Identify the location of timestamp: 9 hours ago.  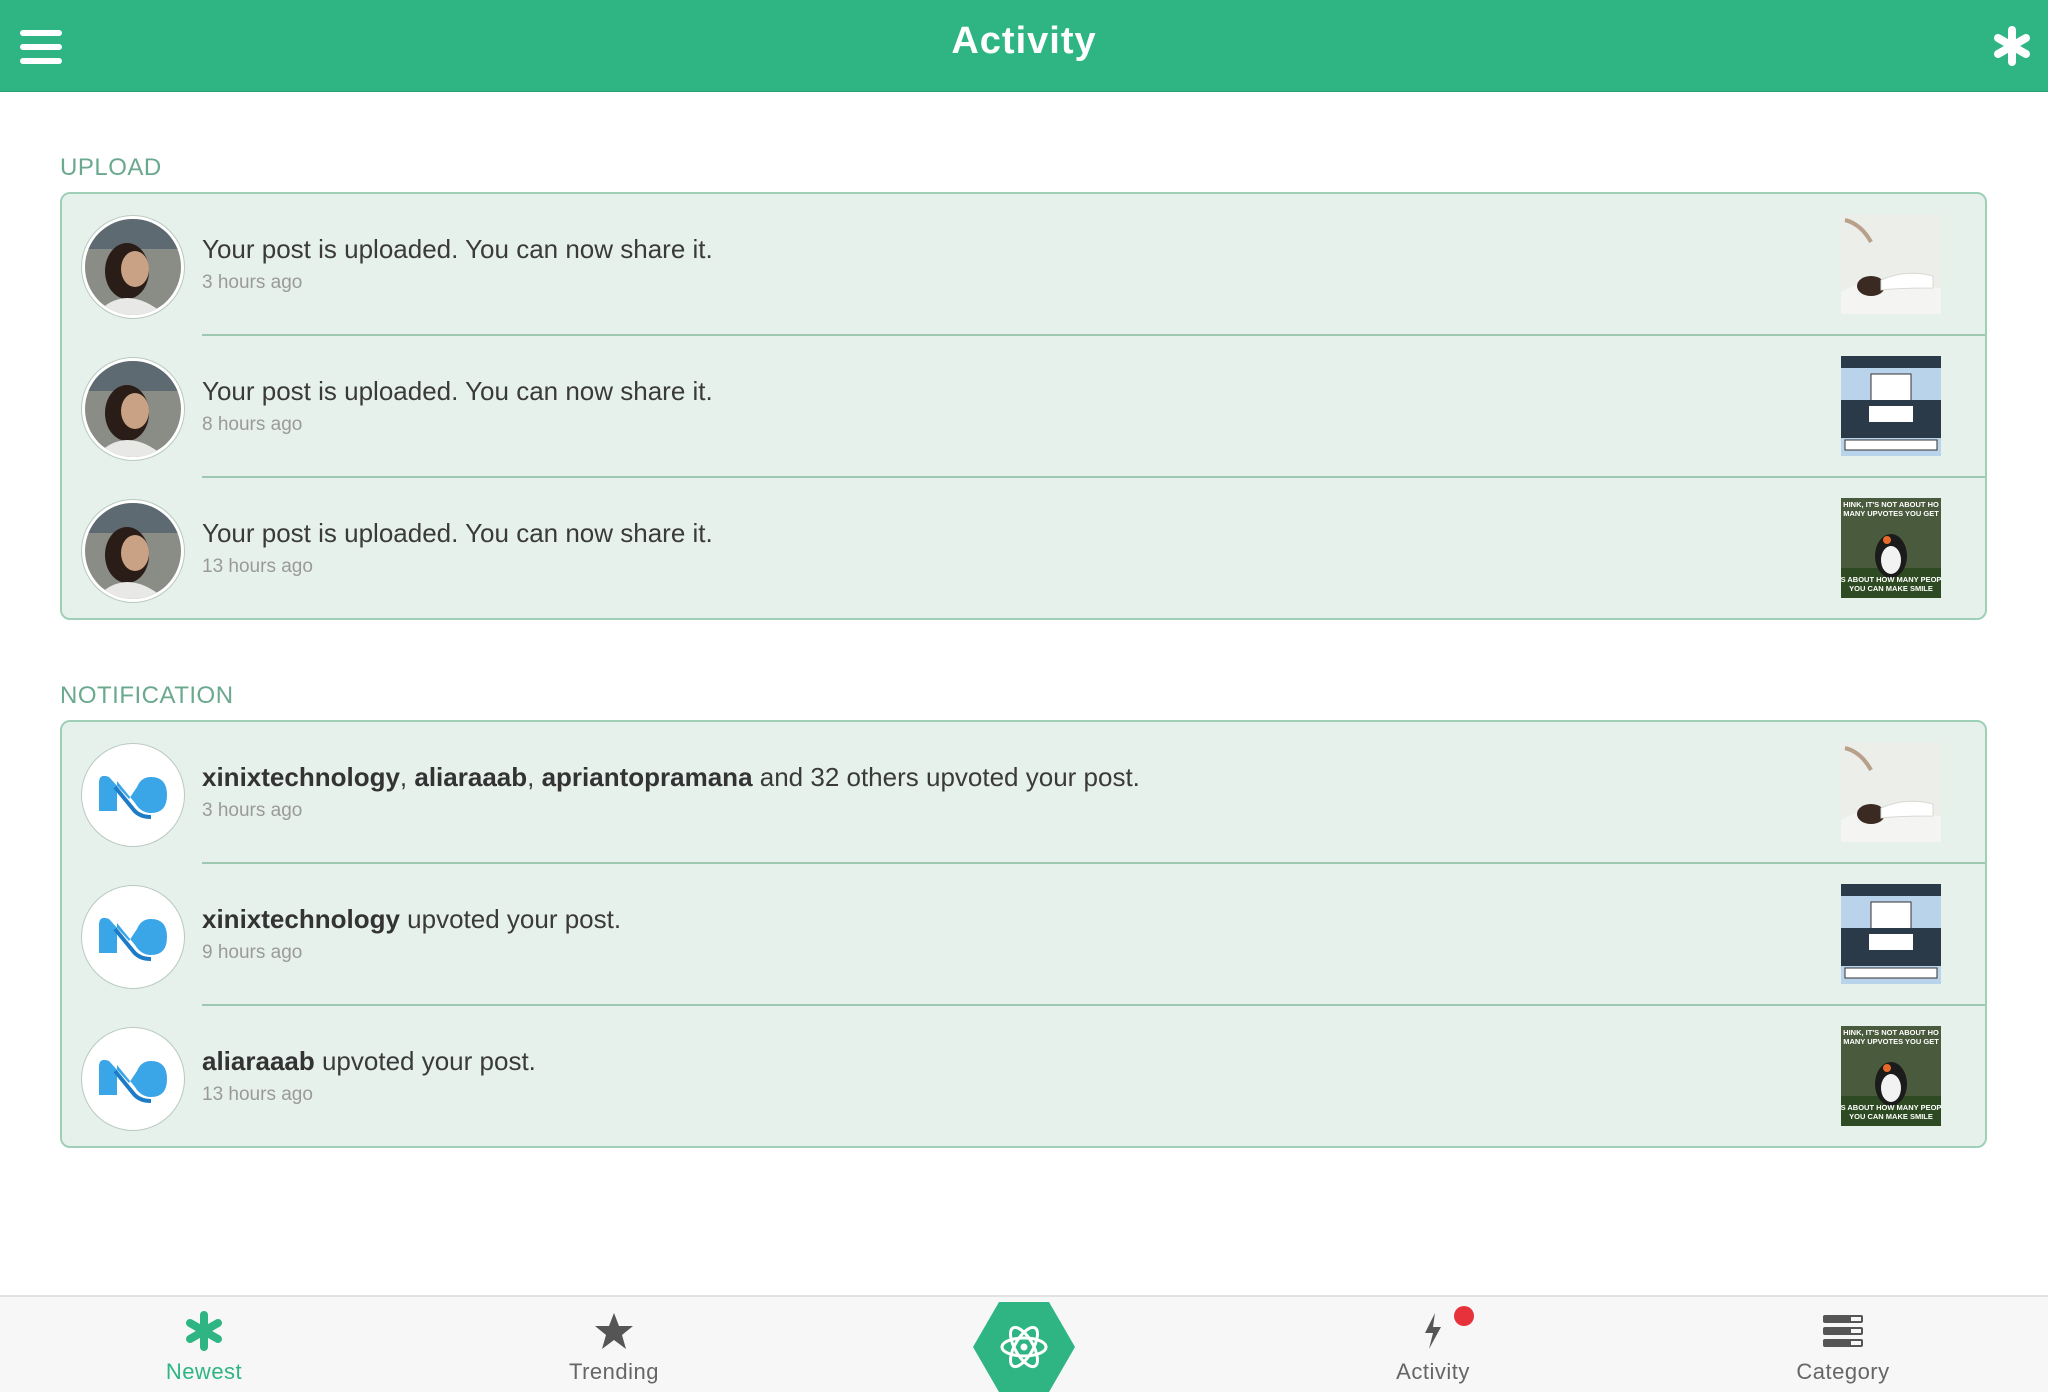
(252, 952).